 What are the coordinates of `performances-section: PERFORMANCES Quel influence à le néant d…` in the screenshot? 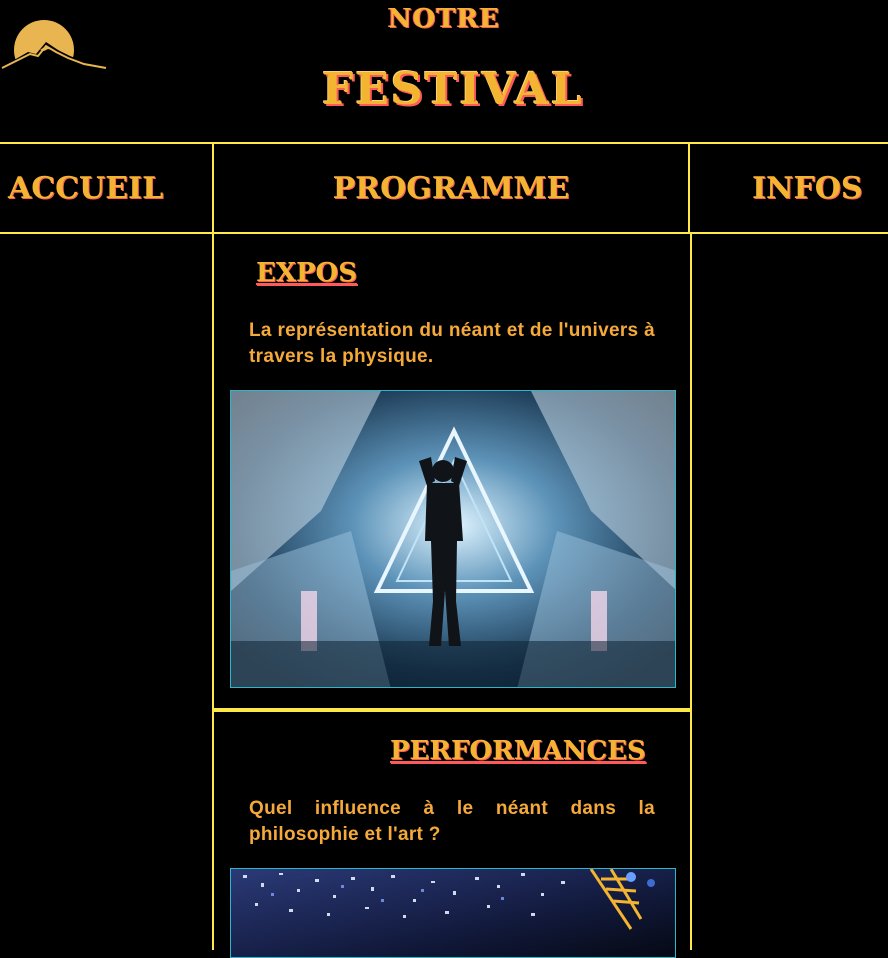 It's located at (452, 834).